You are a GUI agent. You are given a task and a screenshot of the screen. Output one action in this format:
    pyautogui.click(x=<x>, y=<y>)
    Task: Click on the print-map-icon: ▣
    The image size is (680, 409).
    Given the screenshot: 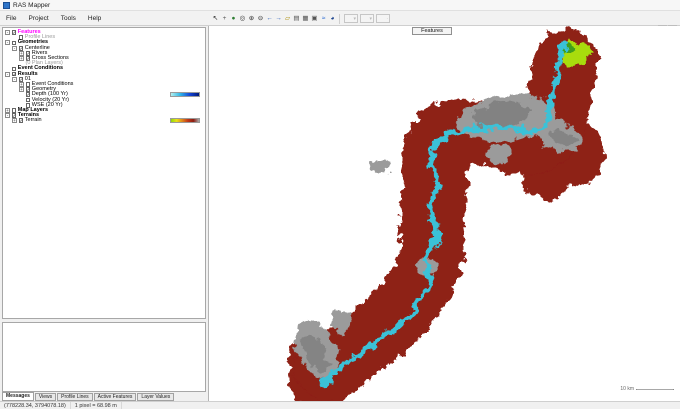 What is the action you would take?
    pyautogui.click(x=314, y=18)
    